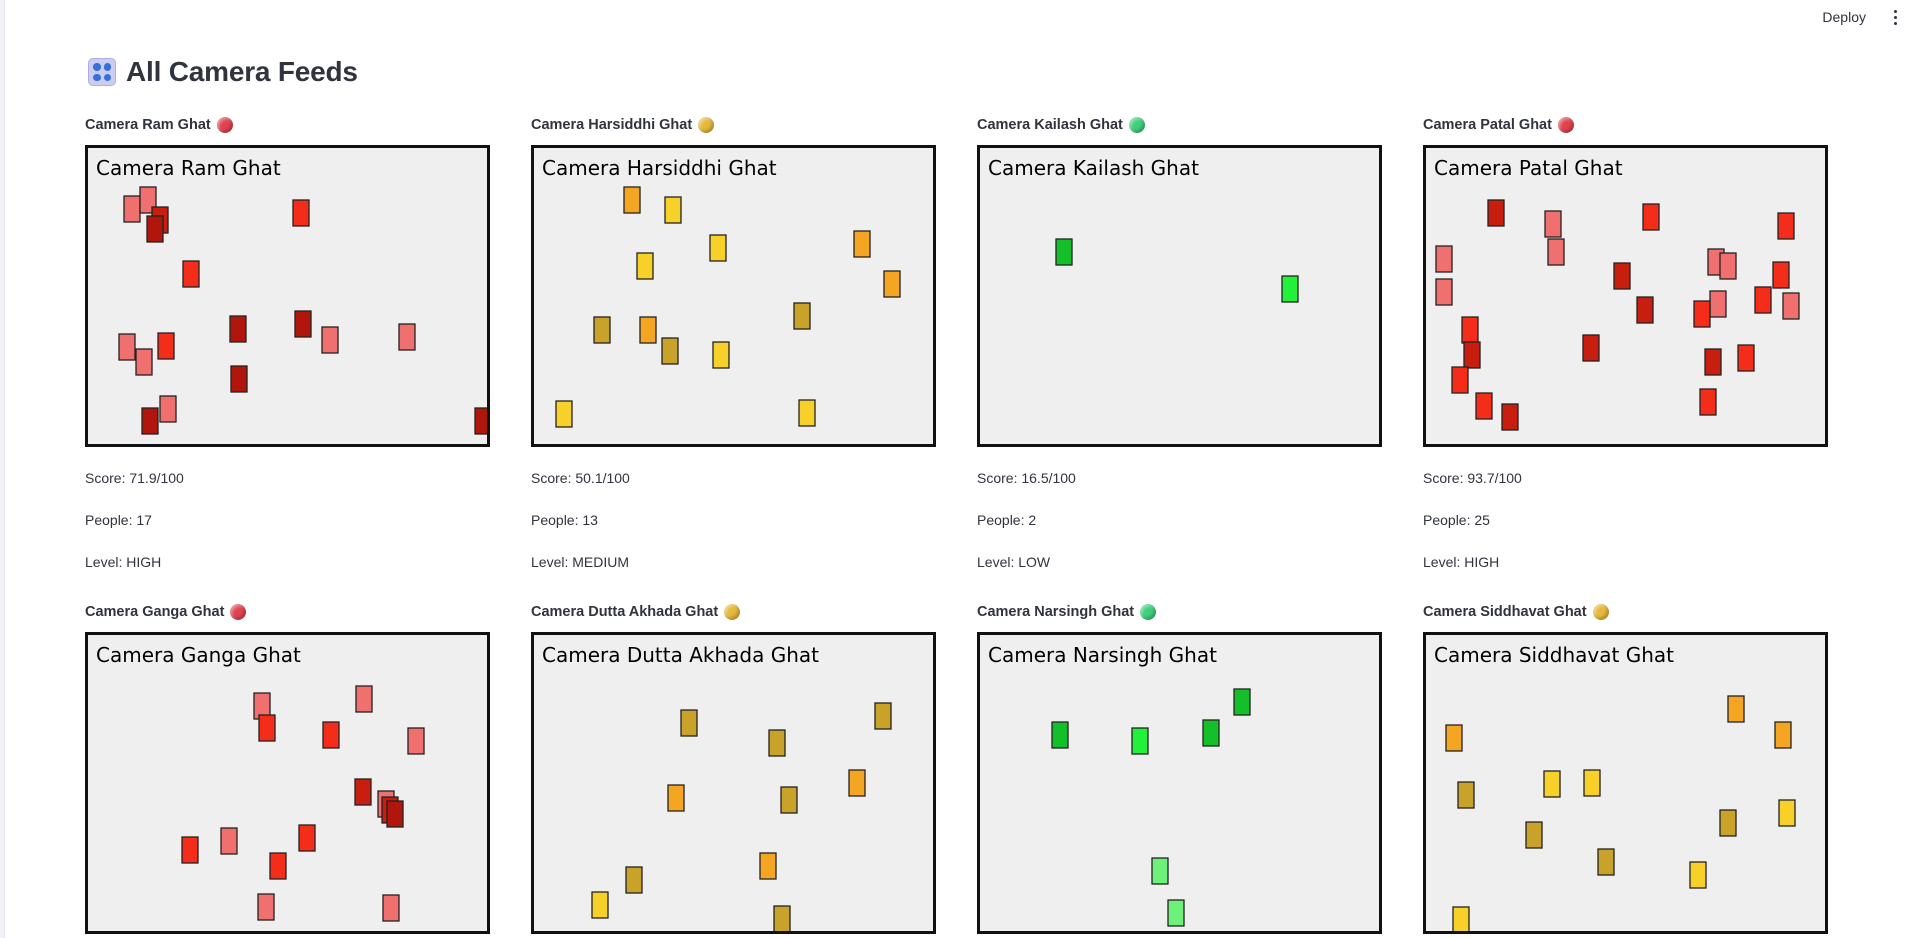  I want to click on camera-feed-frame: Camera Harsiddhi Ghat, so click(733, 296).